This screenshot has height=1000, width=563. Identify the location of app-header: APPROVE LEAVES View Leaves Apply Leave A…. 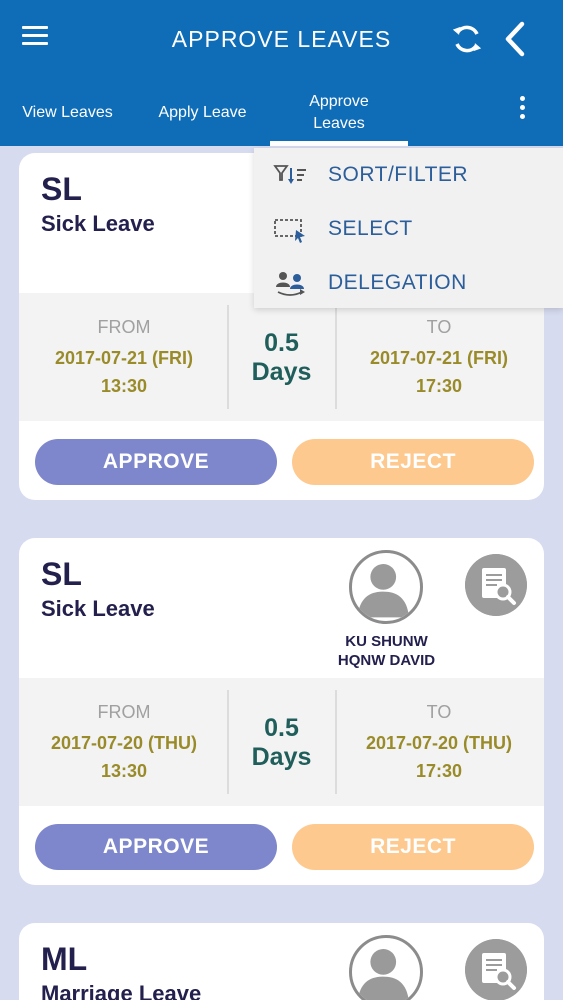
(281, 73).